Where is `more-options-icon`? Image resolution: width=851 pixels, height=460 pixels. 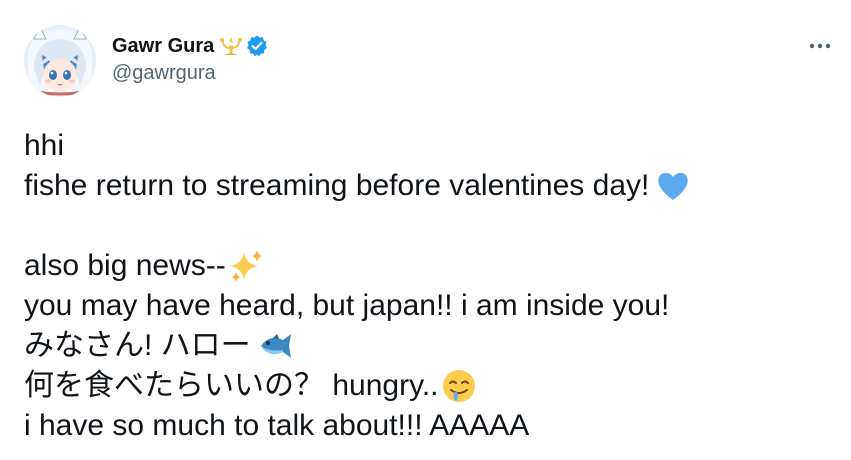
more-options-icon is located at coordinates (820, 46).